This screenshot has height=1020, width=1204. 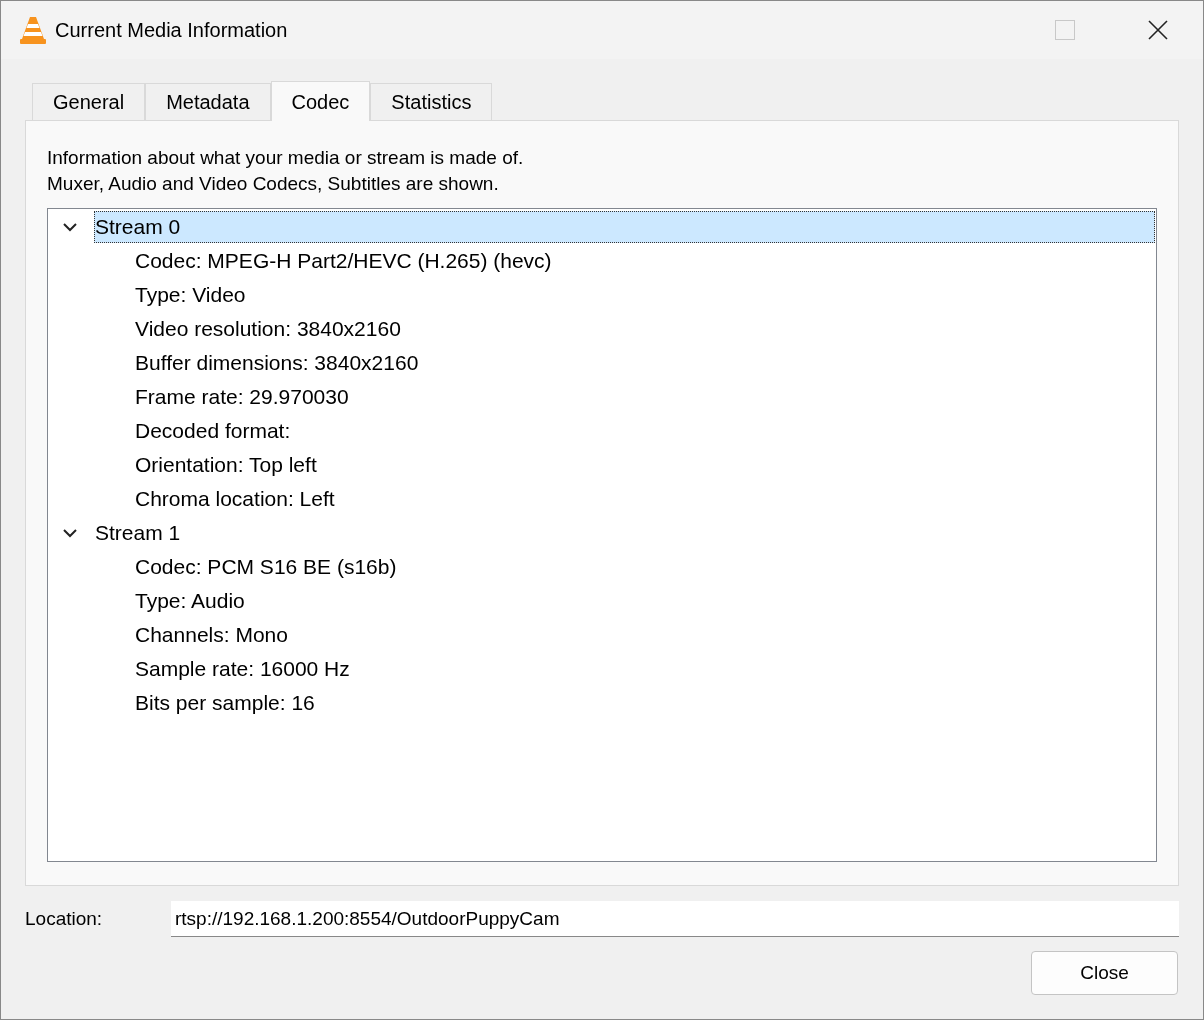 What do you see at coordinates (242, 669) in the screenshot?
I see `tree-item: Sample rate: 16000 Hz` at bounding box center [242, 669].